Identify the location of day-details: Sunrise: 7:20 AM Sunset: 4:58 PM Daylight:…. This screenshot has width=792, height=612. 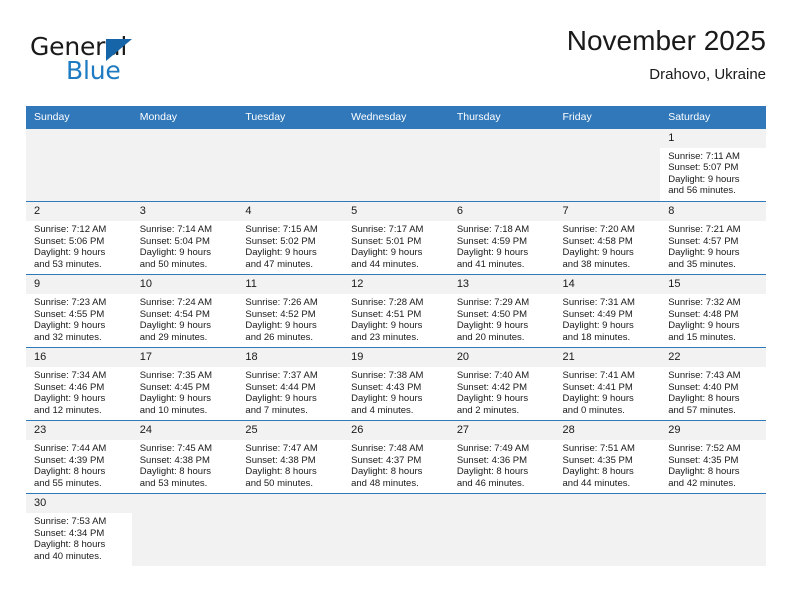
(608, 245).